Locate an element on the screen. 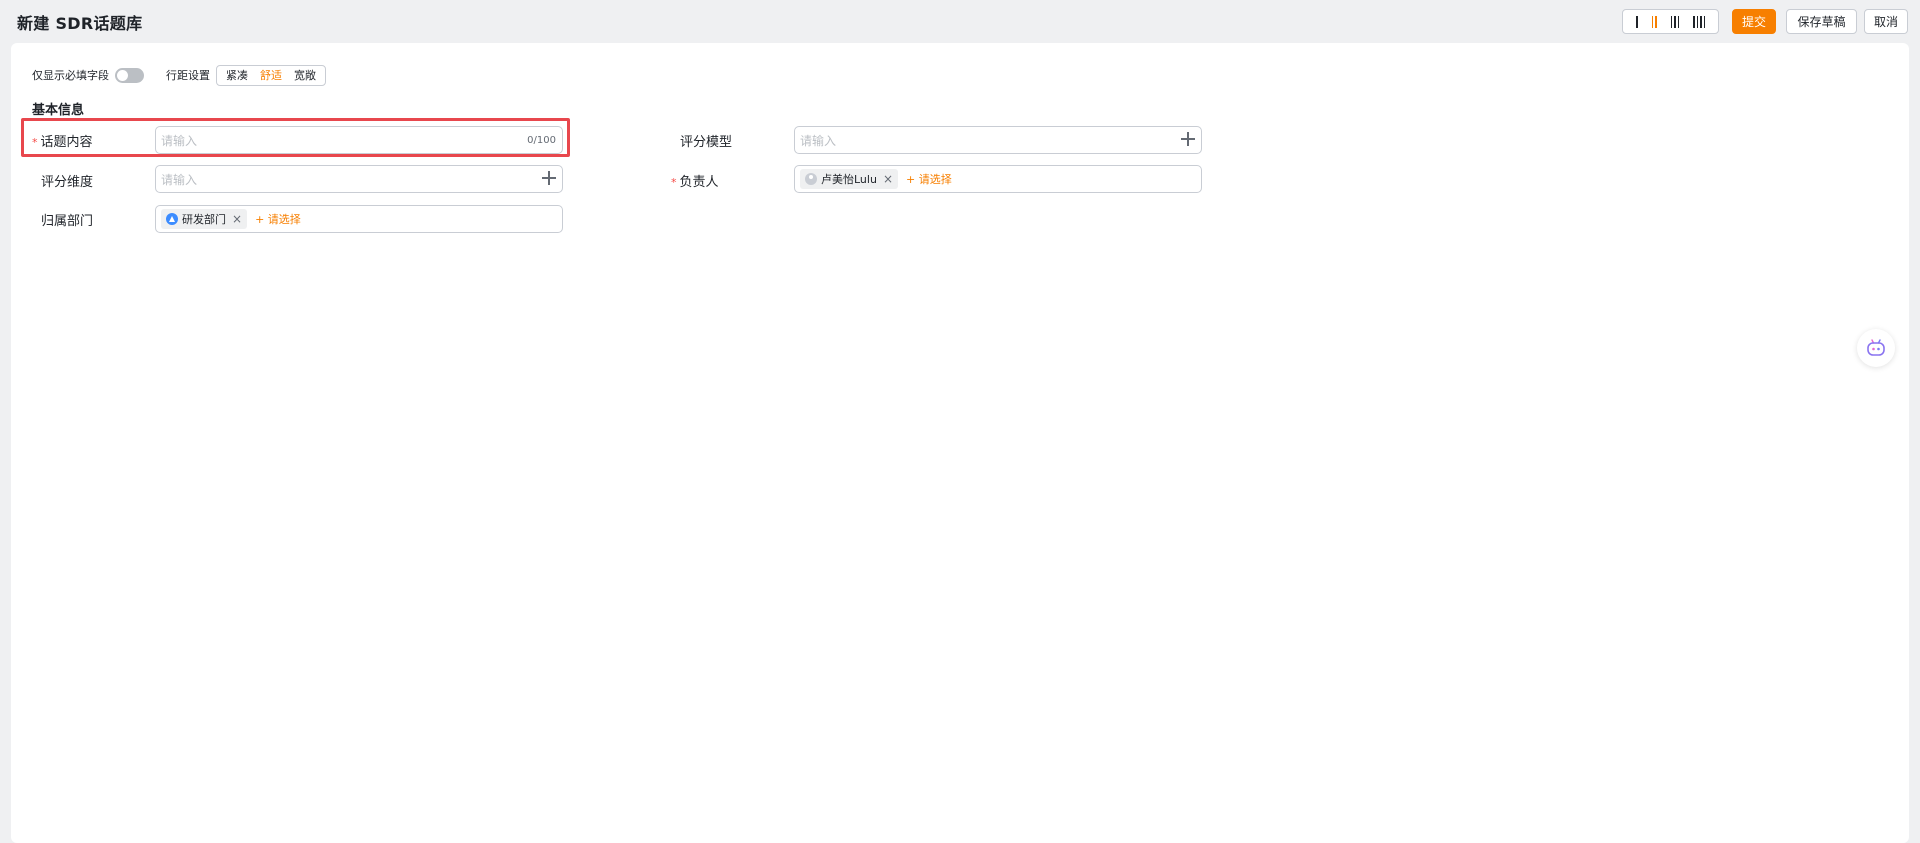 This screenshot has width=1920, height=843. department-tag: 研发部门 × is located at coordinates (204, 219).